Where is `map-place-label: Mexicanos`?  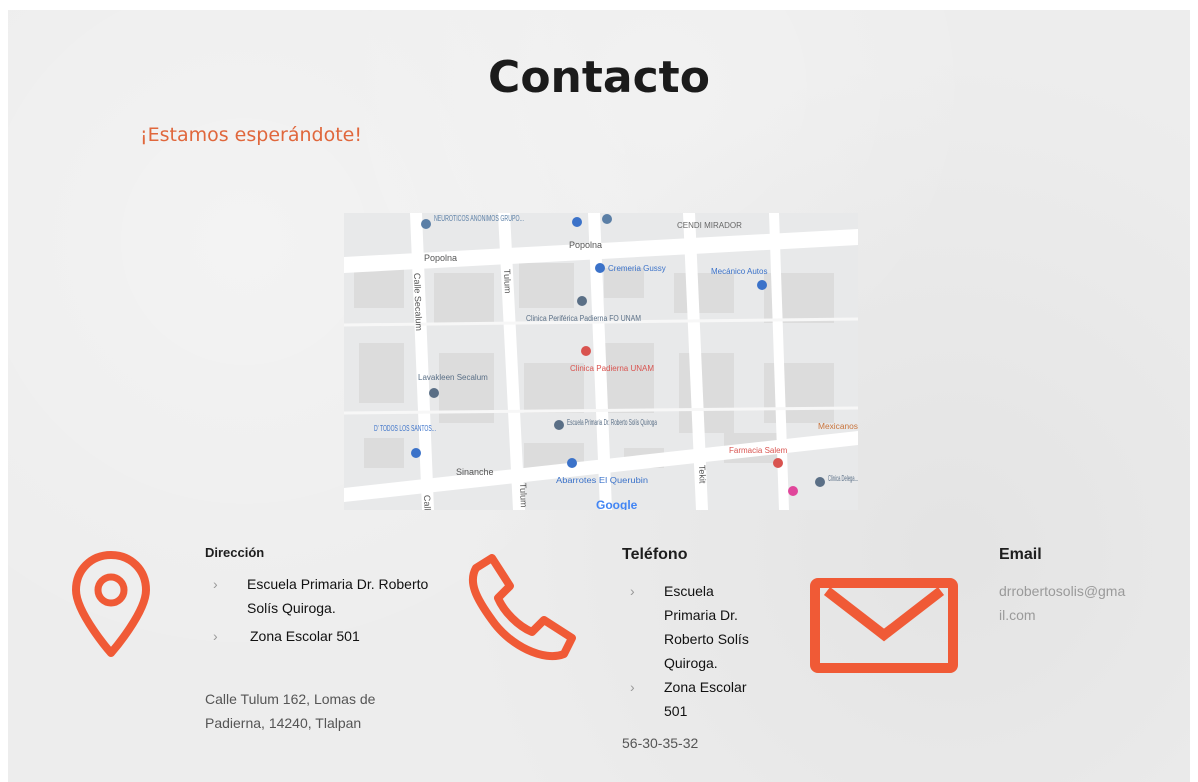 map-place-label: Mexicanos is located at coordinates (838, 426).